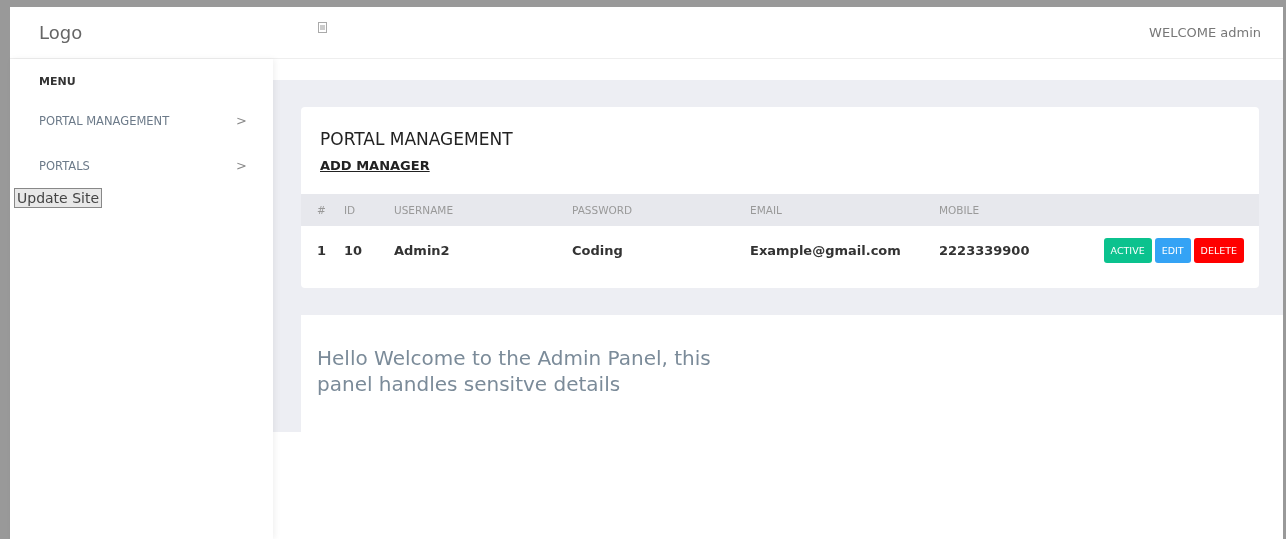 The height and width of the screenshot is (539, 1286). What do you see at coordinates (514, 371) in the screenshot?
I see `welcome-message: Hello Welcome to the Admin Panel, this panel handles sensitve details` at bounding box center [514, 371].